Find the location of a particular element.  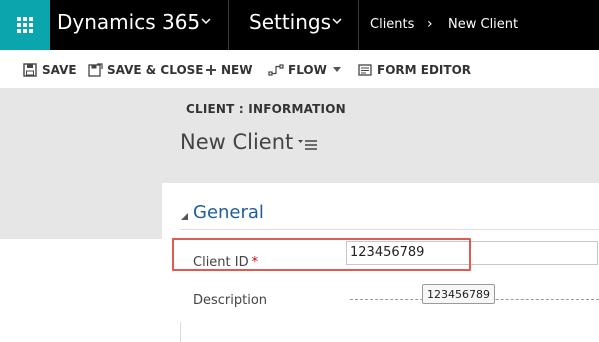

app-launcher-button is located at coordinates (25, 25).